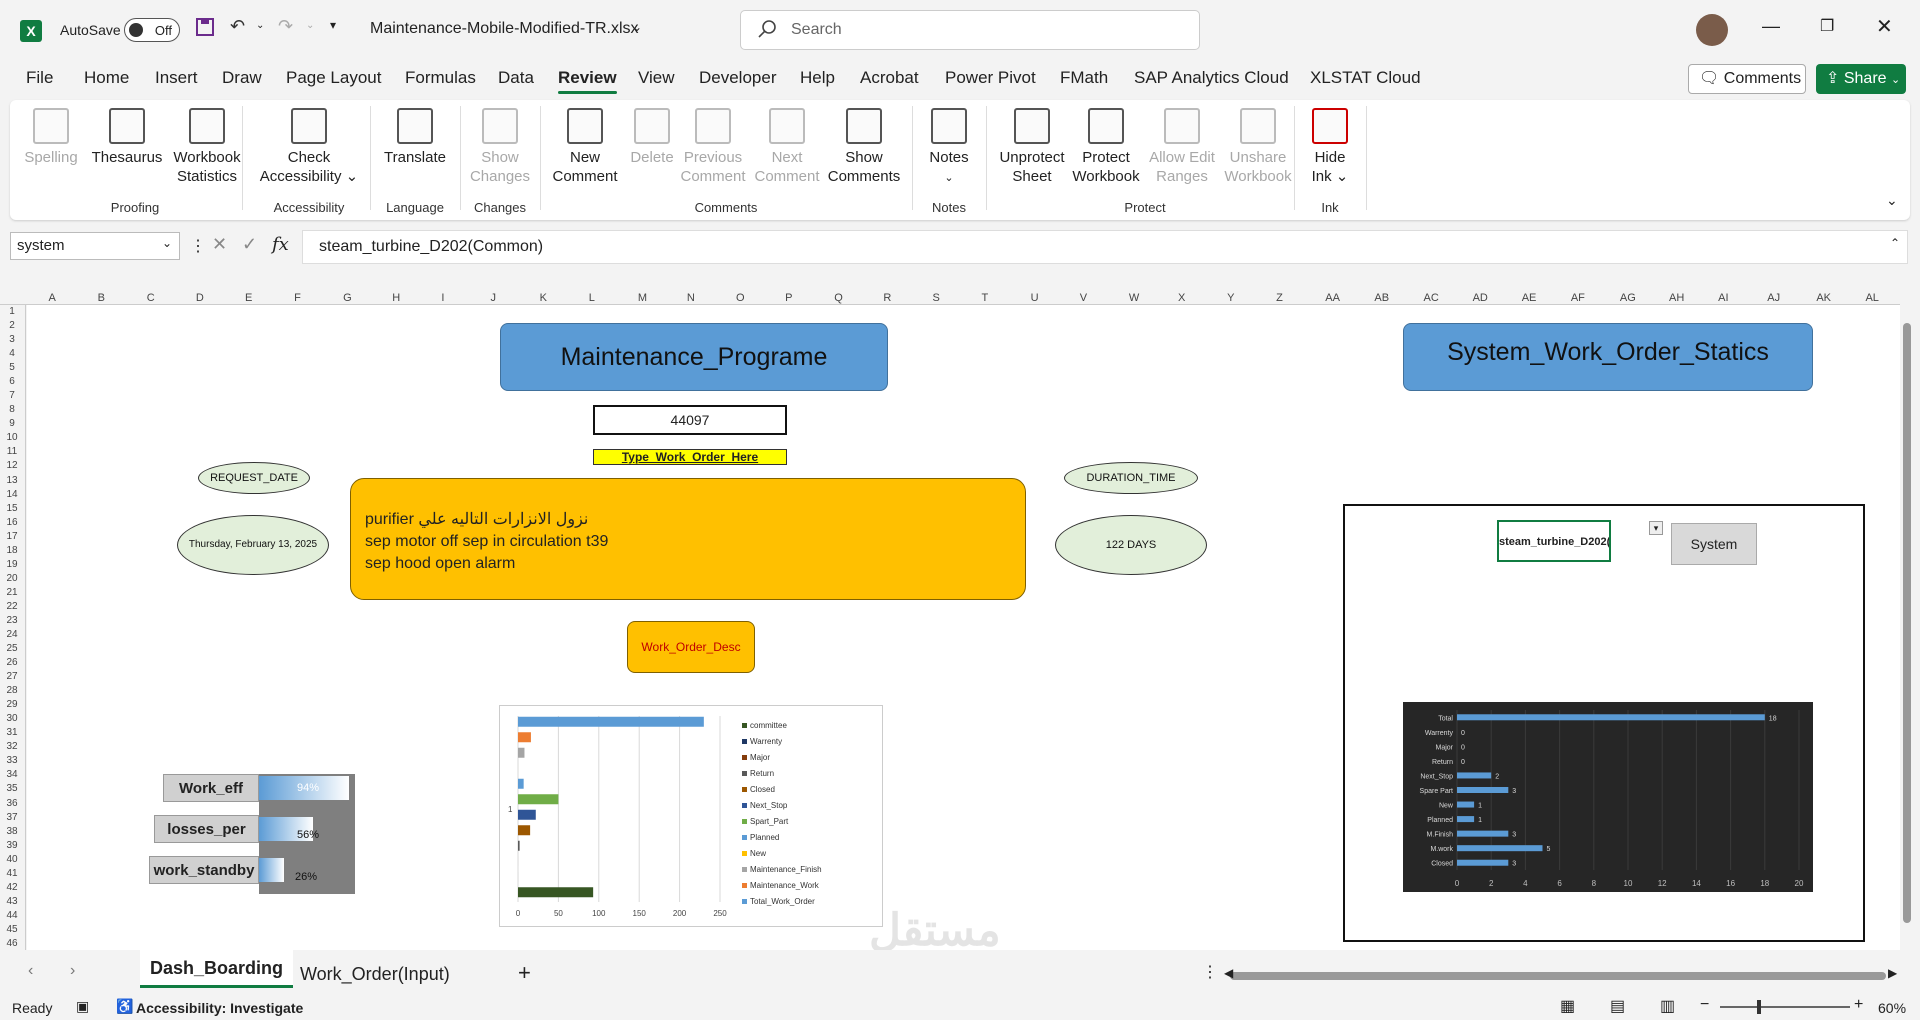  I want to click on redo-dropdown-icon: ⌄, so click(310, 25).